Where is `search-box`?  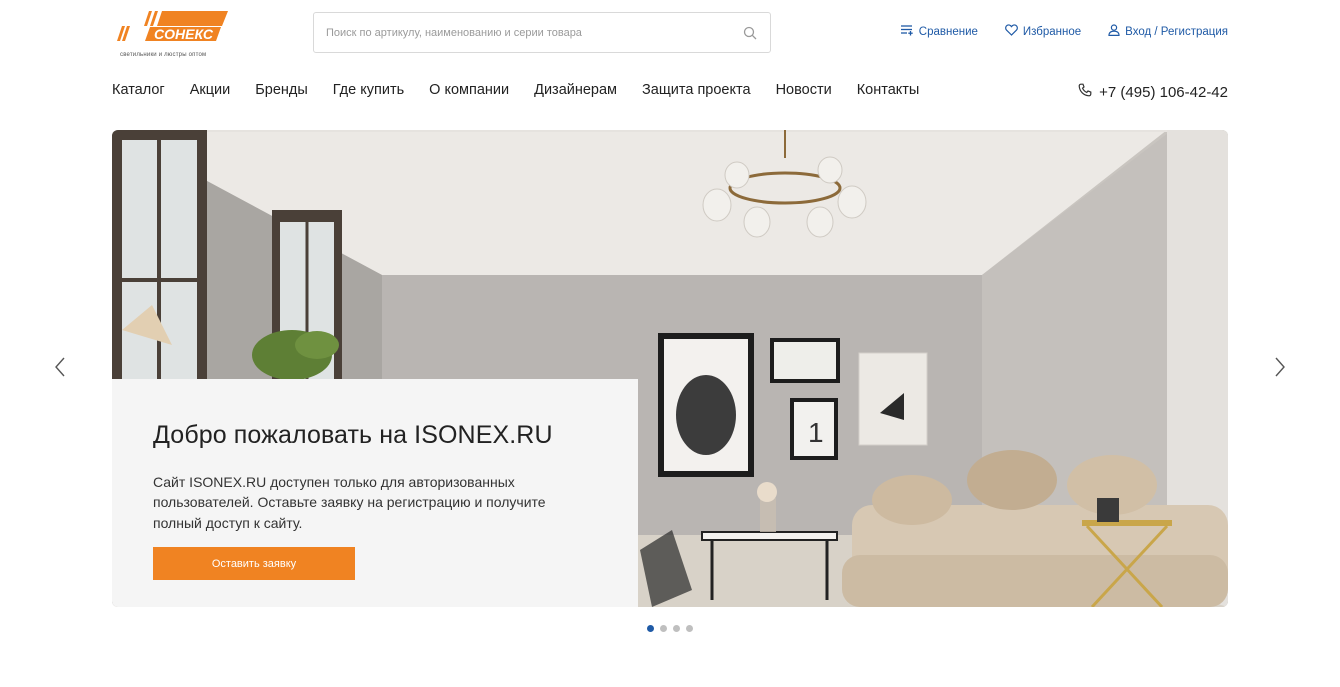 search-box is located at coordinates (542, 32).